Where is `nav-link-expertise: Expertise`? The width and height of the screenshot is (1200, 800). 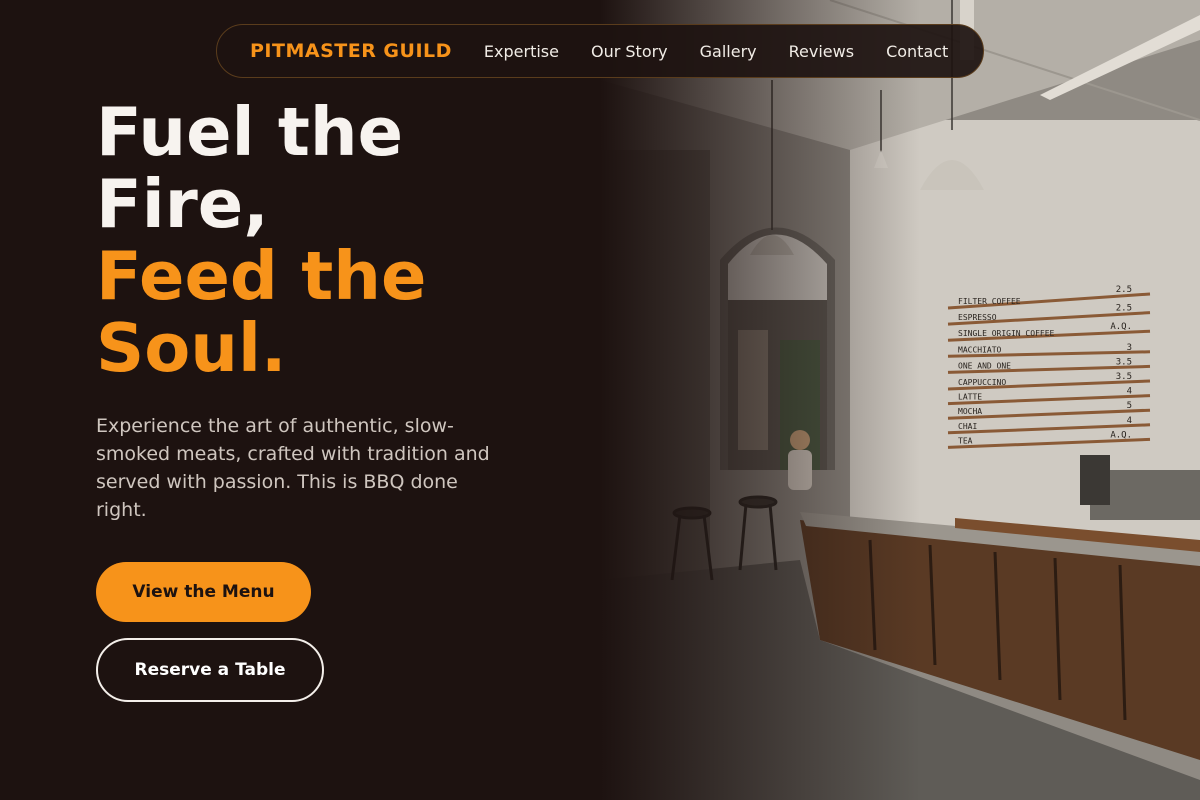
nav-link-expertise: Expertise is located at coordinates (521, 51).